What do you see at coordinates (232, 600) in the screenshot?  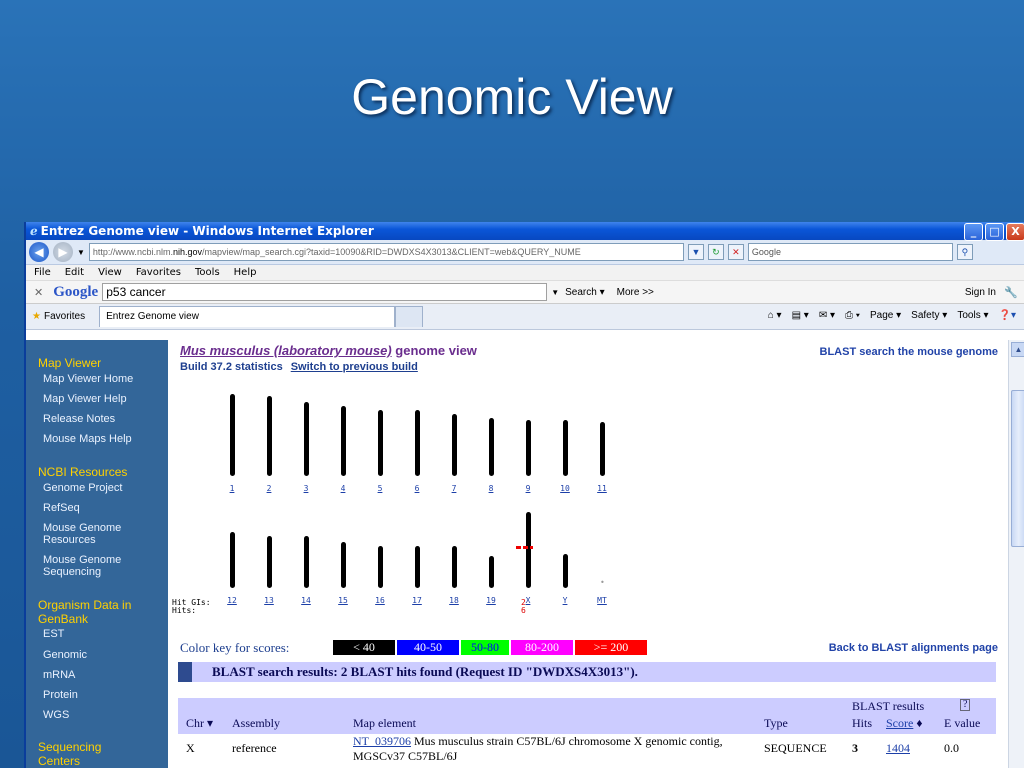 I see `chromosome-label-12: 12` at bounding box center [232, 600].